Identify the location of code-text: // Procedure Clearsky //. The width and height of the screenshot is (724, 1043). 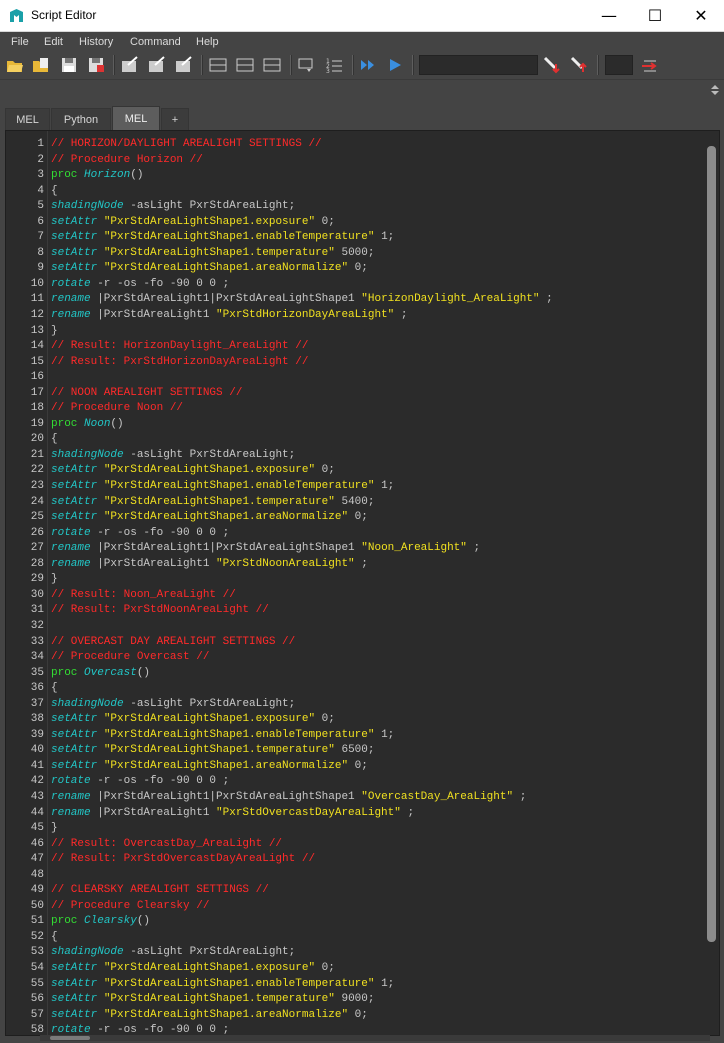
(130, 907).